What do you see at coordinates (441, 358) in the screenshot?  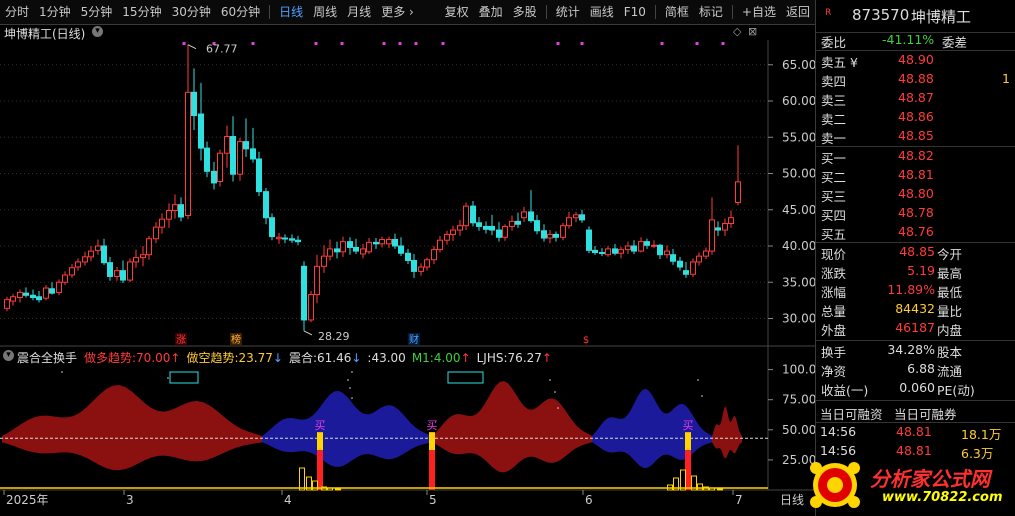 I see `indicator-item: M1:4.00↑` at bounding box center [441, 358].